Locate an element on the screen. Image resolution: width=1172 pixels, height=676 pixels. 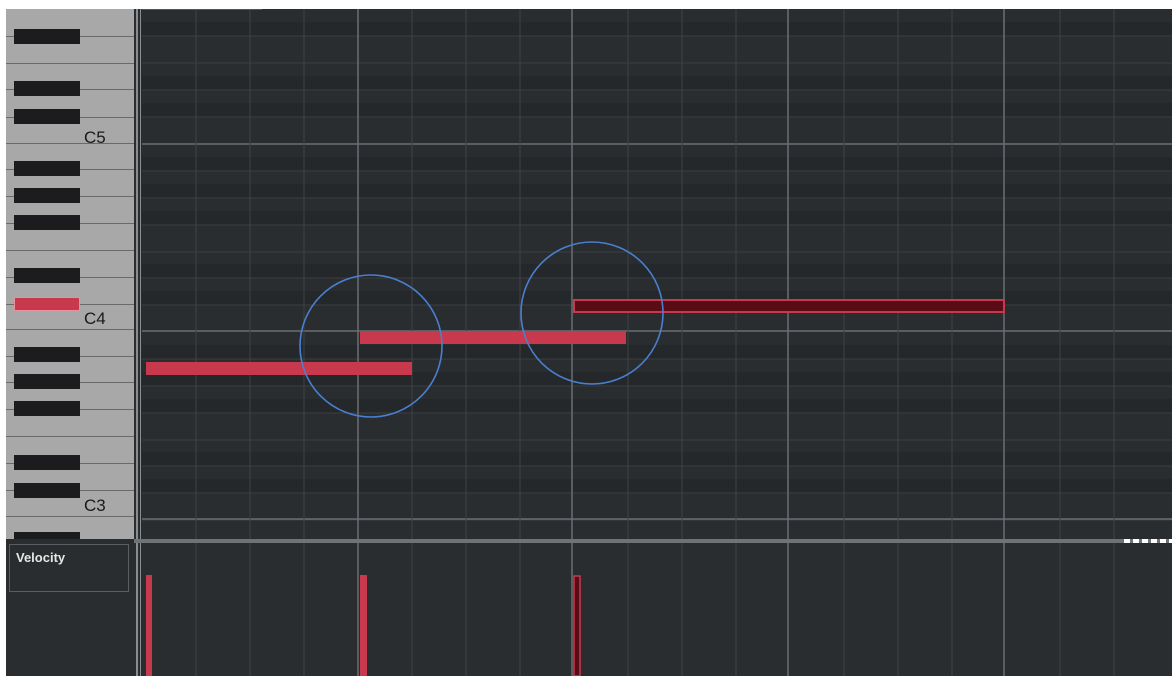
keyboard-divider is located at coordinates (138, 342).